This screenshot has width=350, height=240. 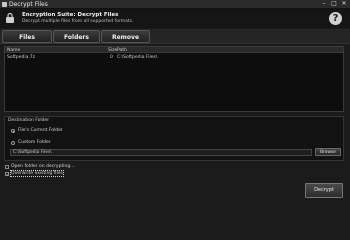 I want to click on help-button: ?, so click(x=335, y=18).